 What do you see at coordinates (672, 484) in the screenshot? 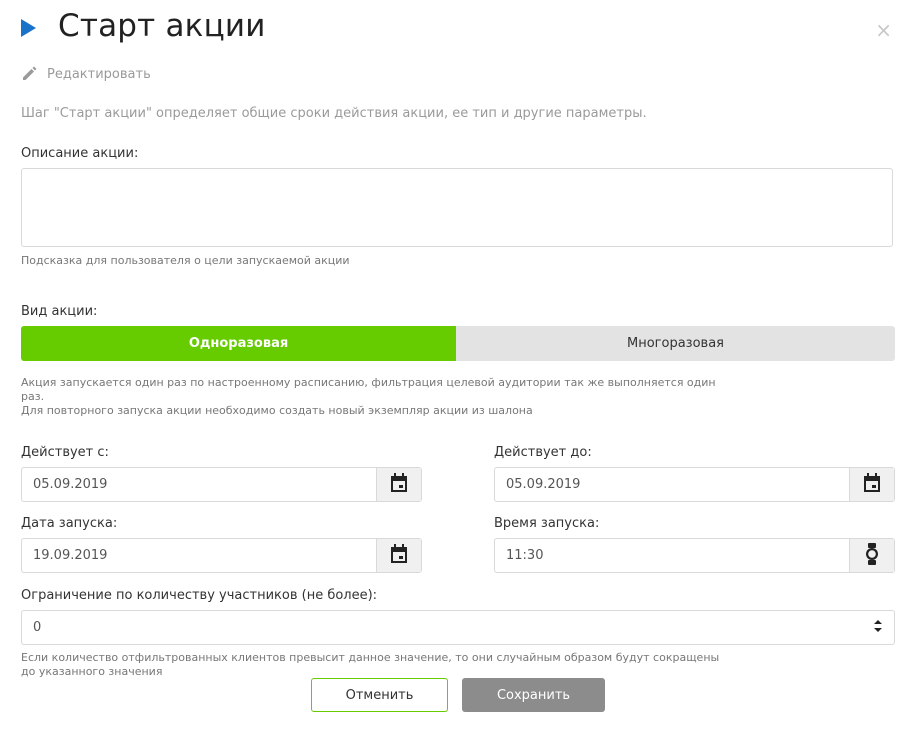
I see `active-to-input: 05.09.2019` at bounding box center [672, 484].